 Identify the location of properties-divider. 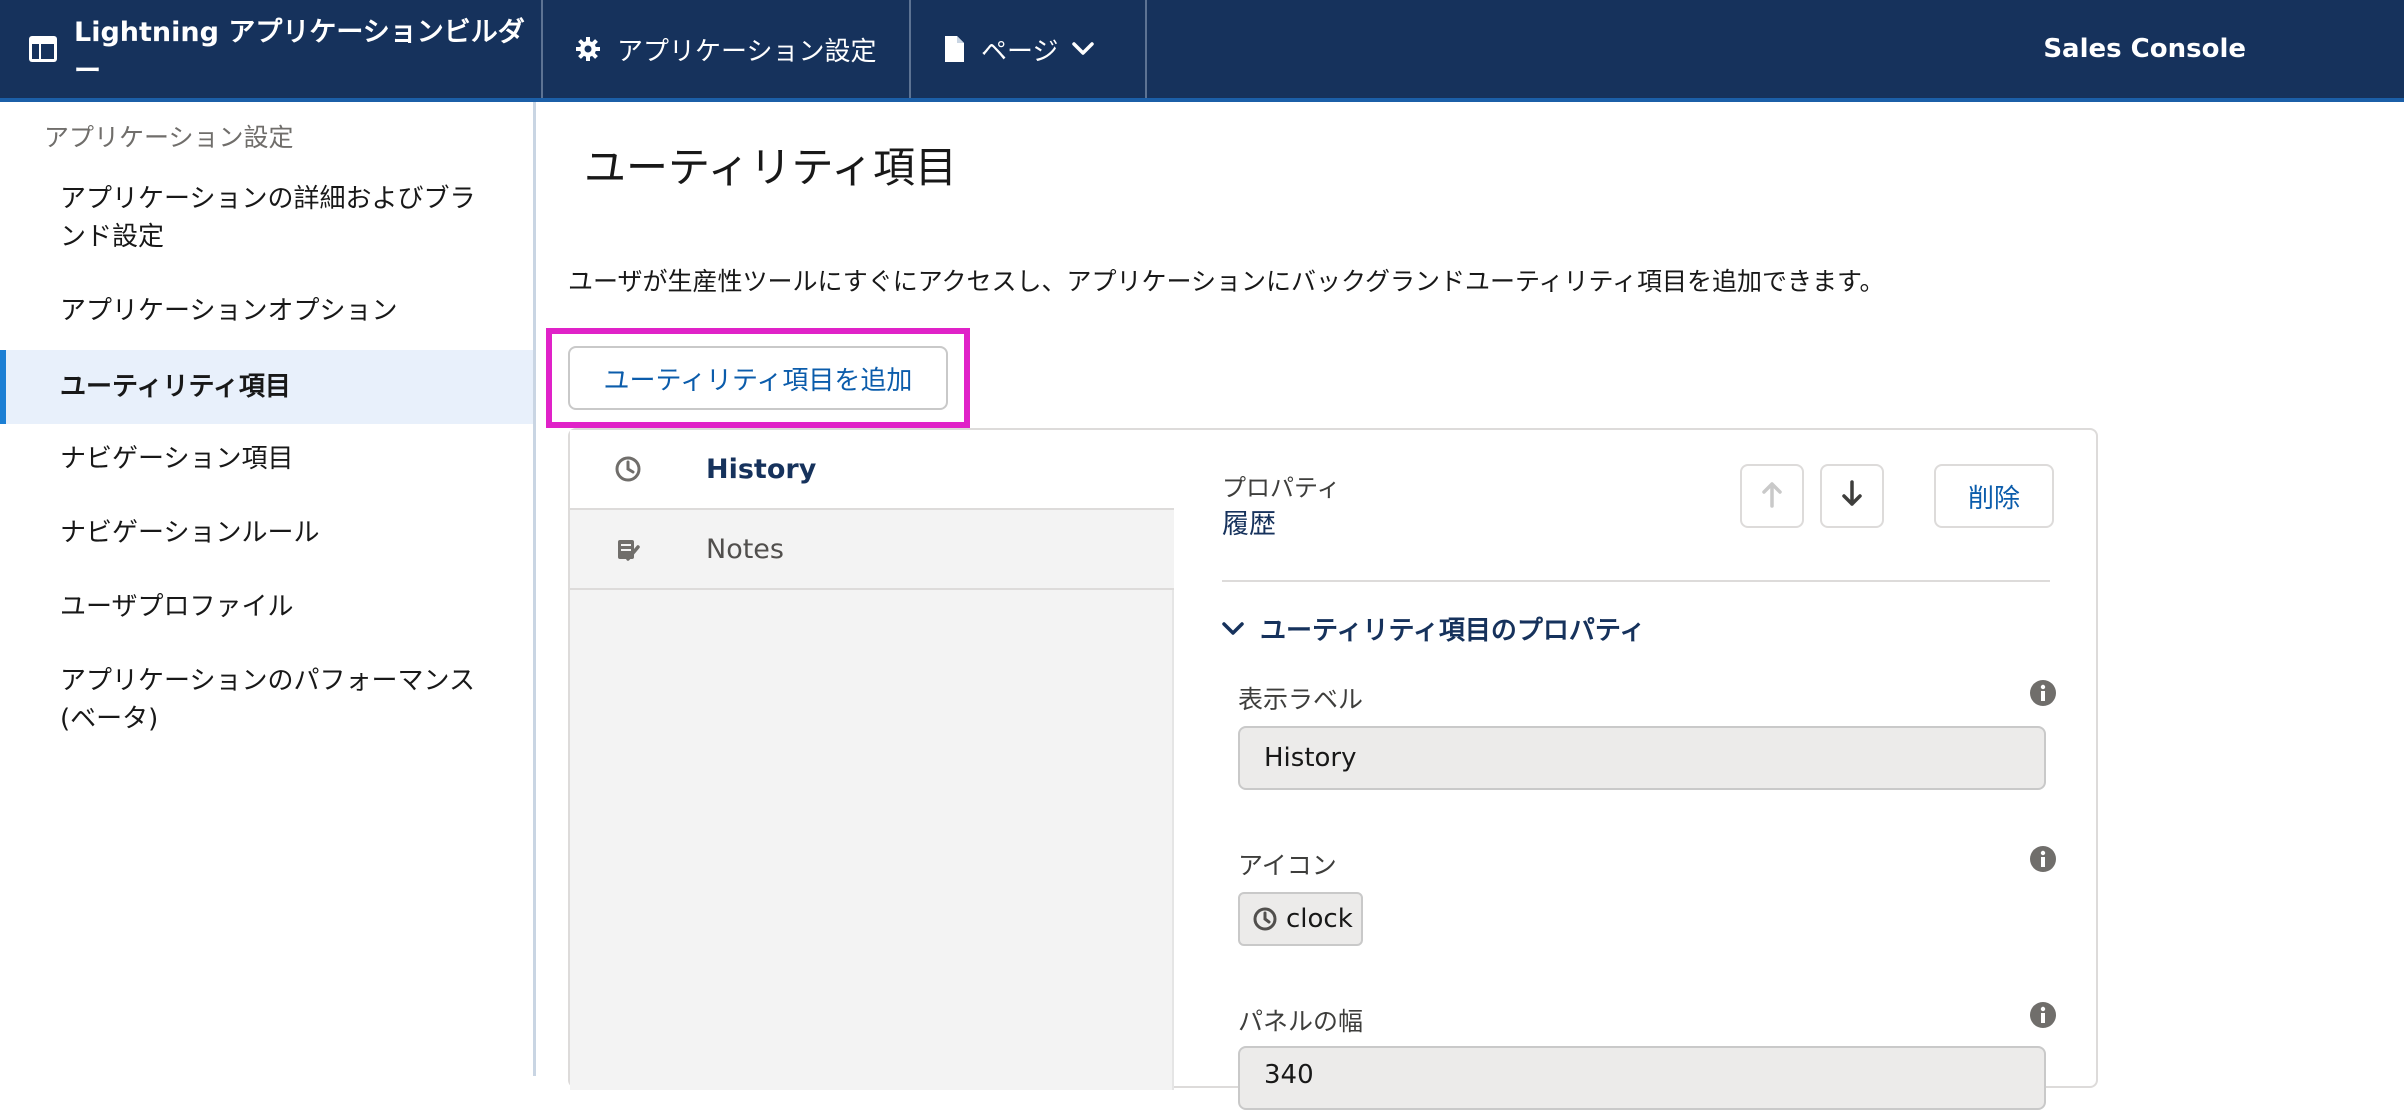
(1636, 581).